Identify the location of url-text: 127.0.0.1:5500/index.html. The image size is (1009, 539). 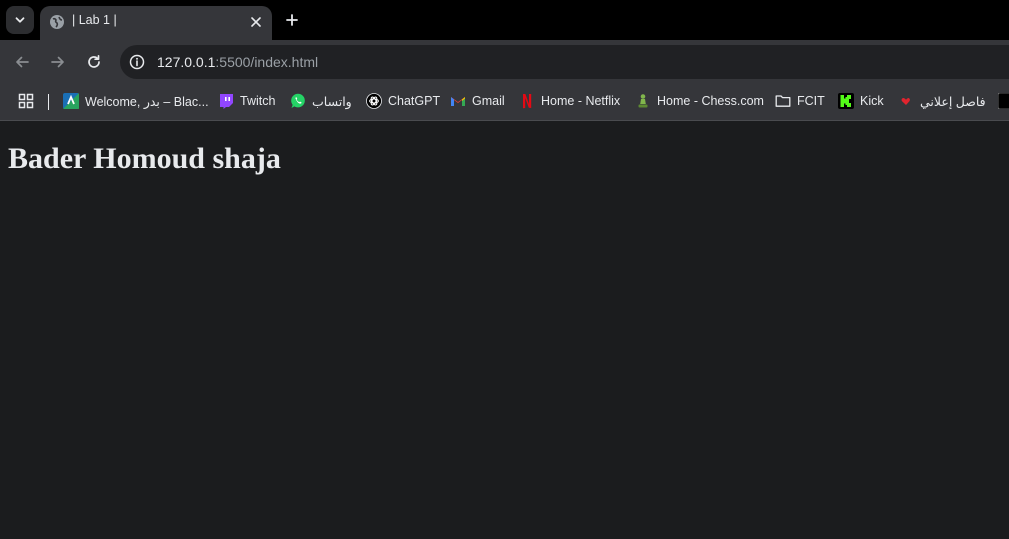
(237, 62).